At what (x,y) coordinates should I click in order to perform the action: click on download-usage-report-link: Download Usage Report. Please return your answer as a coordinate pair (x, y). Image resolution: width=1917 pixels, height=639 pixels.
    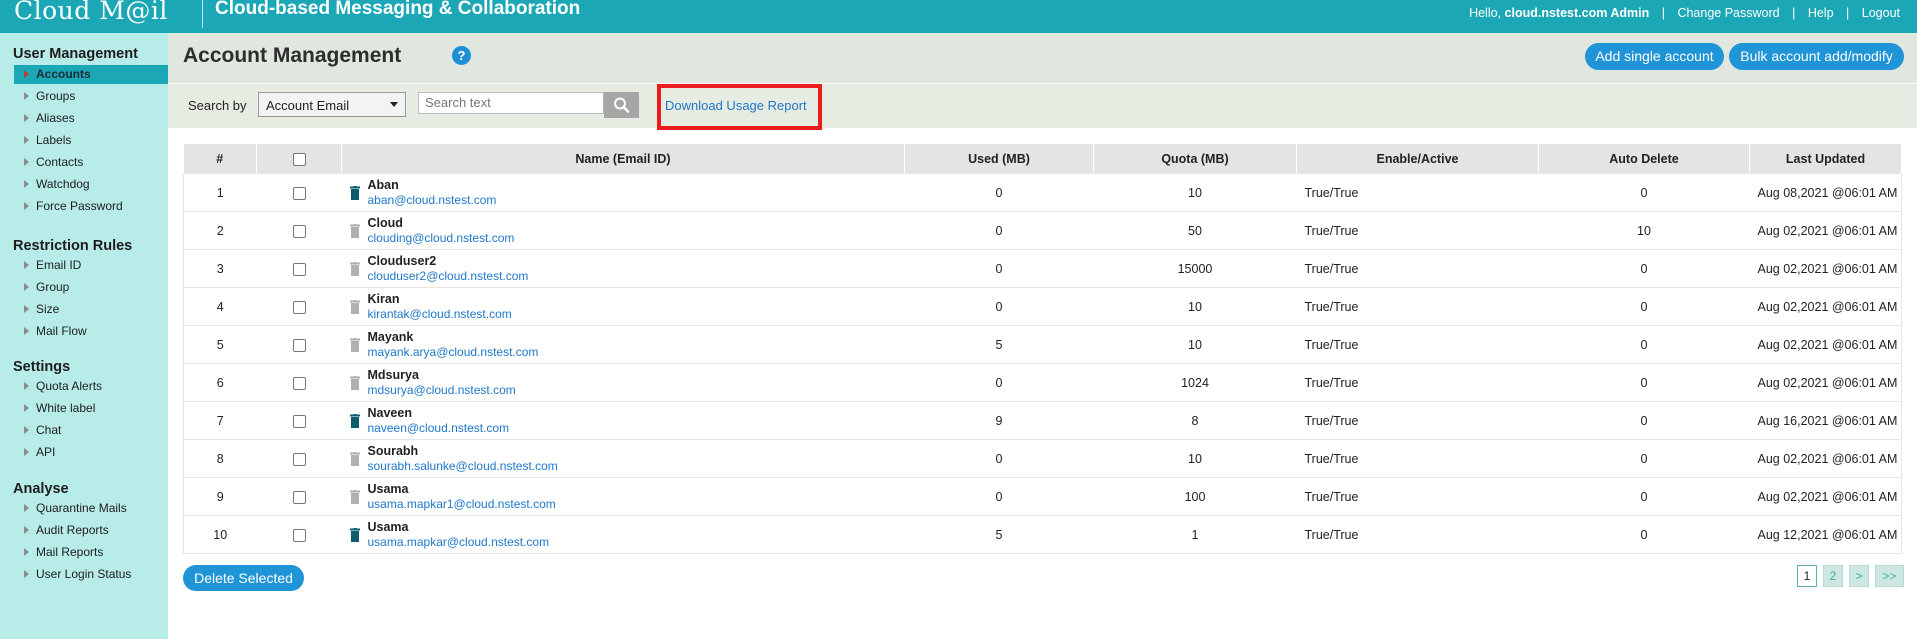
    Looking at the image, I should click on (736, 105).